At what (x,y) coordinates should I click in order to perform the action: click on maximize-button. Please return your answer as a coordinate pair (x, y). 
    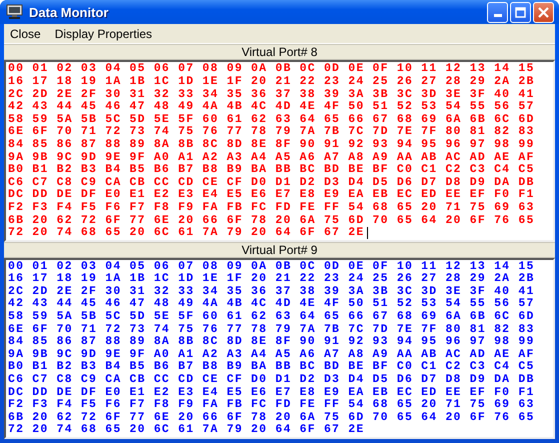
    Looking at the image, I should click on (520, 12).